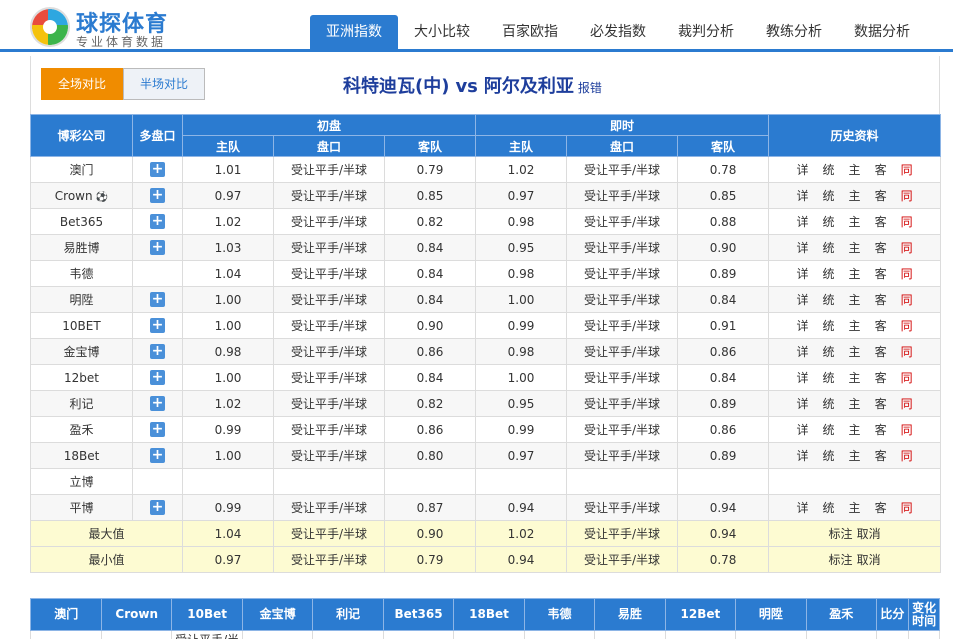  I want to click on nav-tab-0: 亚洲指数, so click(354, 32).